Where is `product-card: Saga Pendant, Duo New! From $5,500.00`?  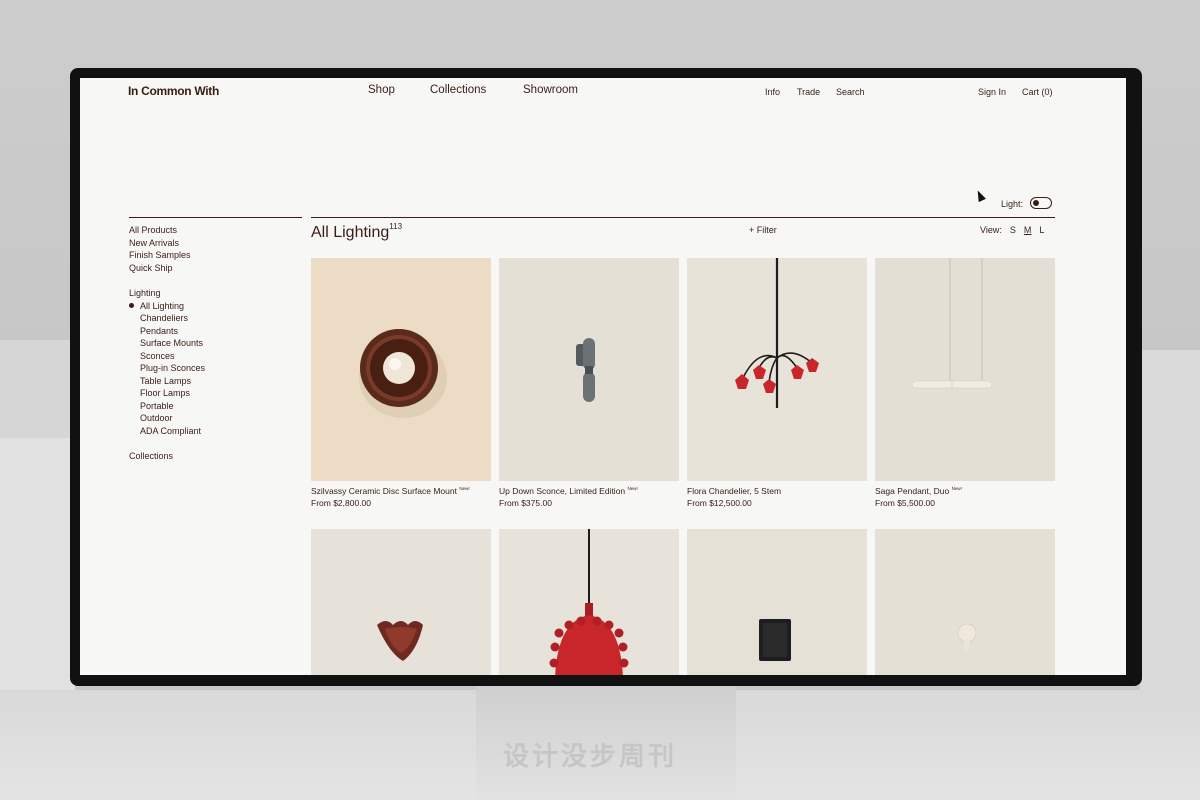
product-card: Saga Pendant, Duo New! From $5,500.00 is located at coordinates (965, 383).